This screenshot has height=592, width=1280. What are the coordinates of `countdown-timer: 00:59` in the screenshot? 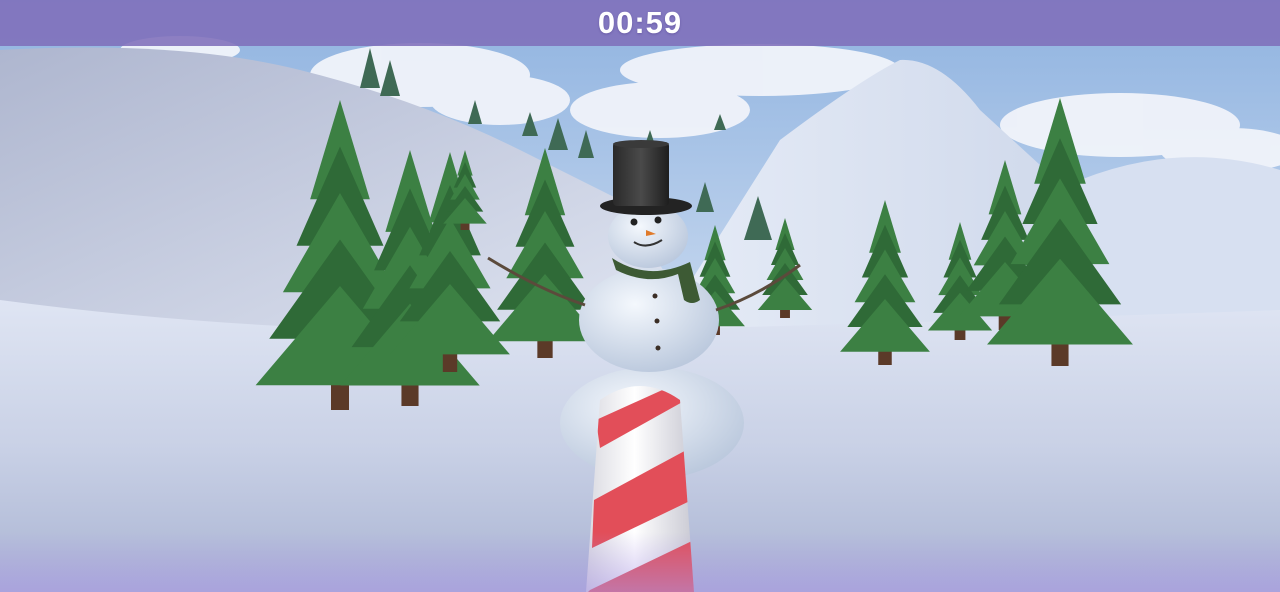 It's located at (640, 22).